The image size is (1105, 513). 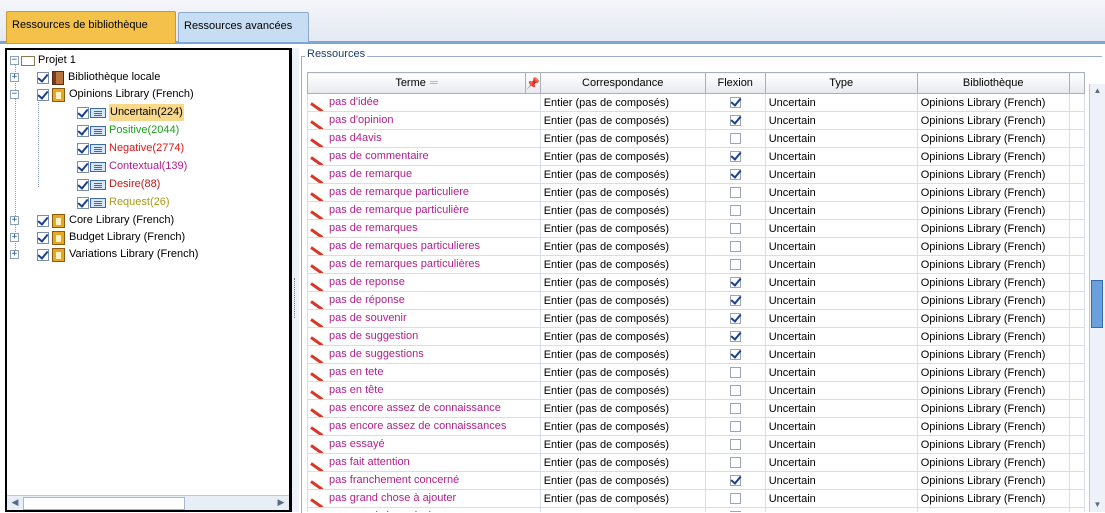 What do you see at coordinates (424, 174) in the screenshot?
I see `term-cell: pas de remarque` at bounding box center [424, 174].